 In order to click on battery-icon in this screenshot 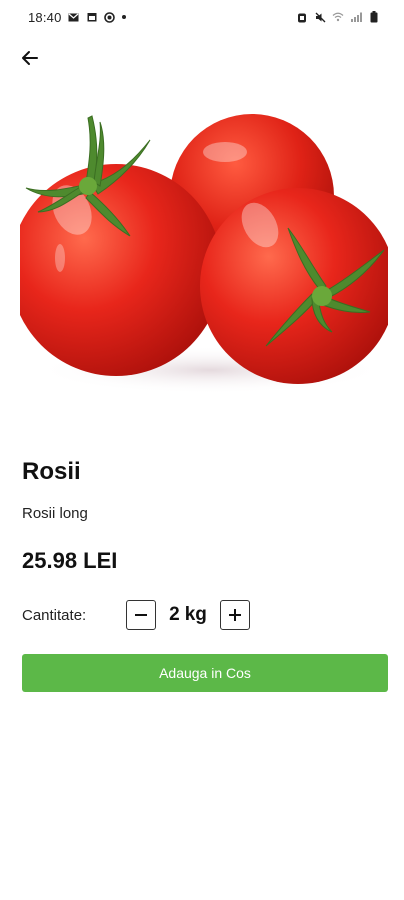, I will do `click(374, 17)`.